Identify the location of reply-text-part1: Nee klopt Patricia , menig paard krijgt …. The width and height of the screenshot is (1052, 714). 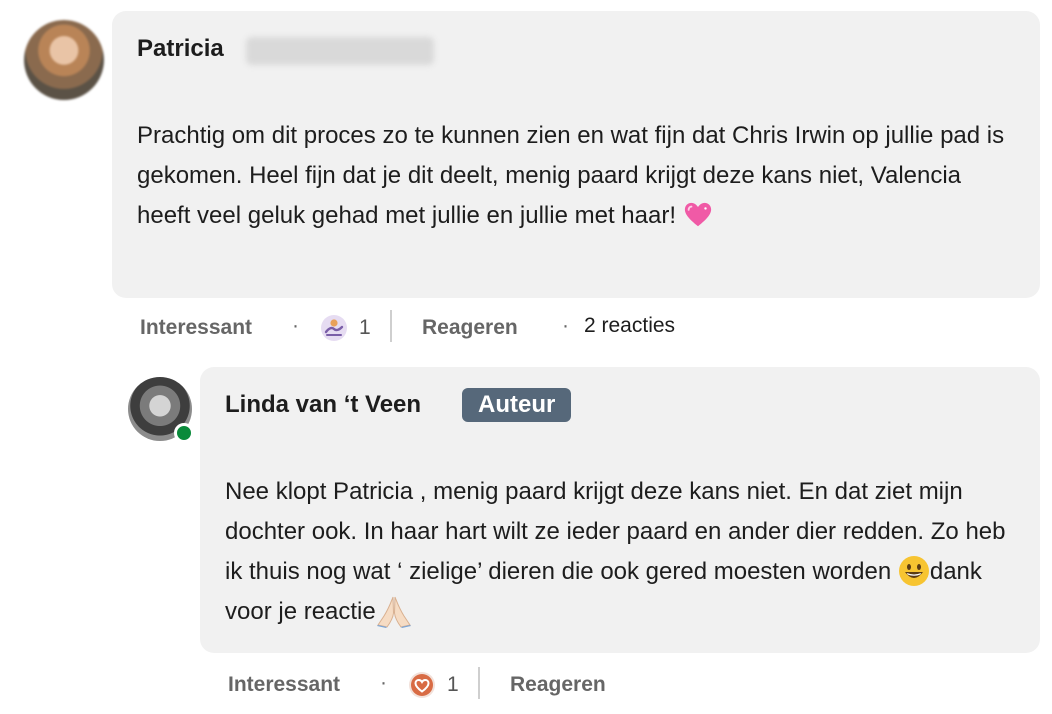
(615, 531).